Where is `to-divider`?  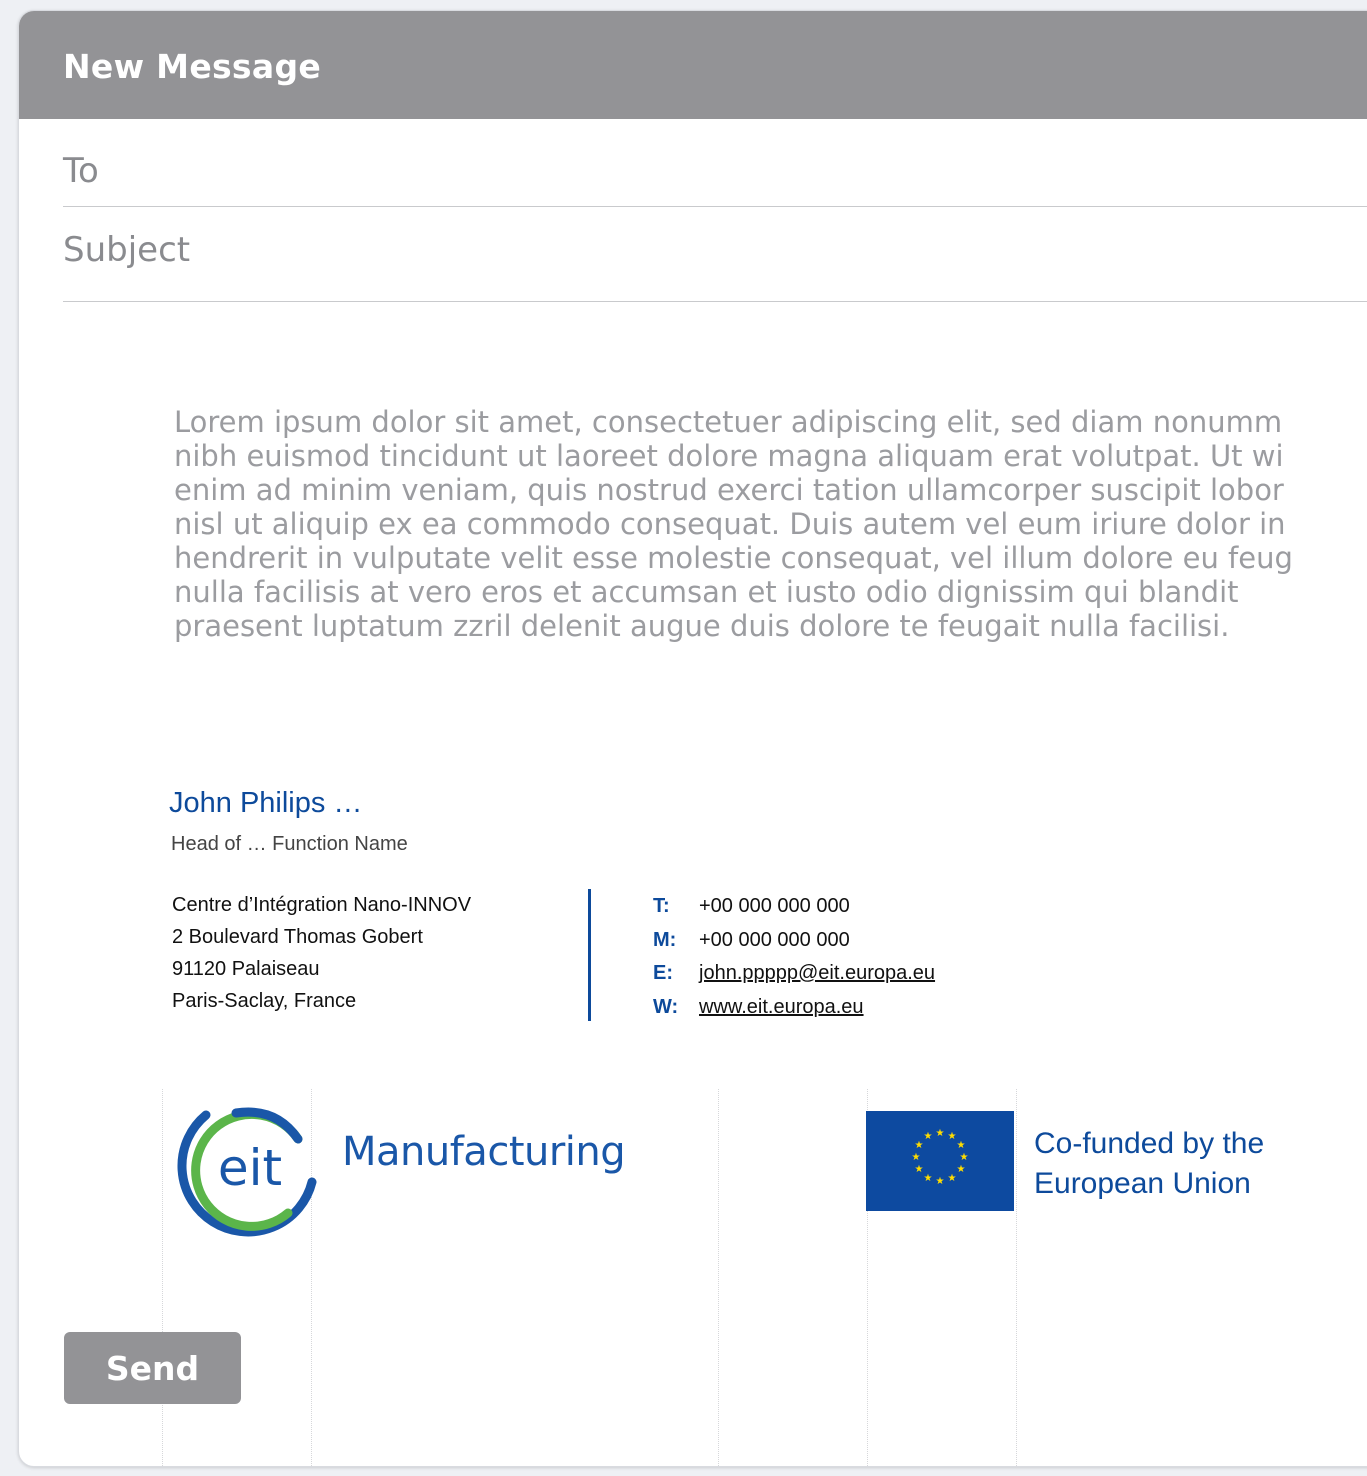
to-divider is located at coordinates (715, 206).